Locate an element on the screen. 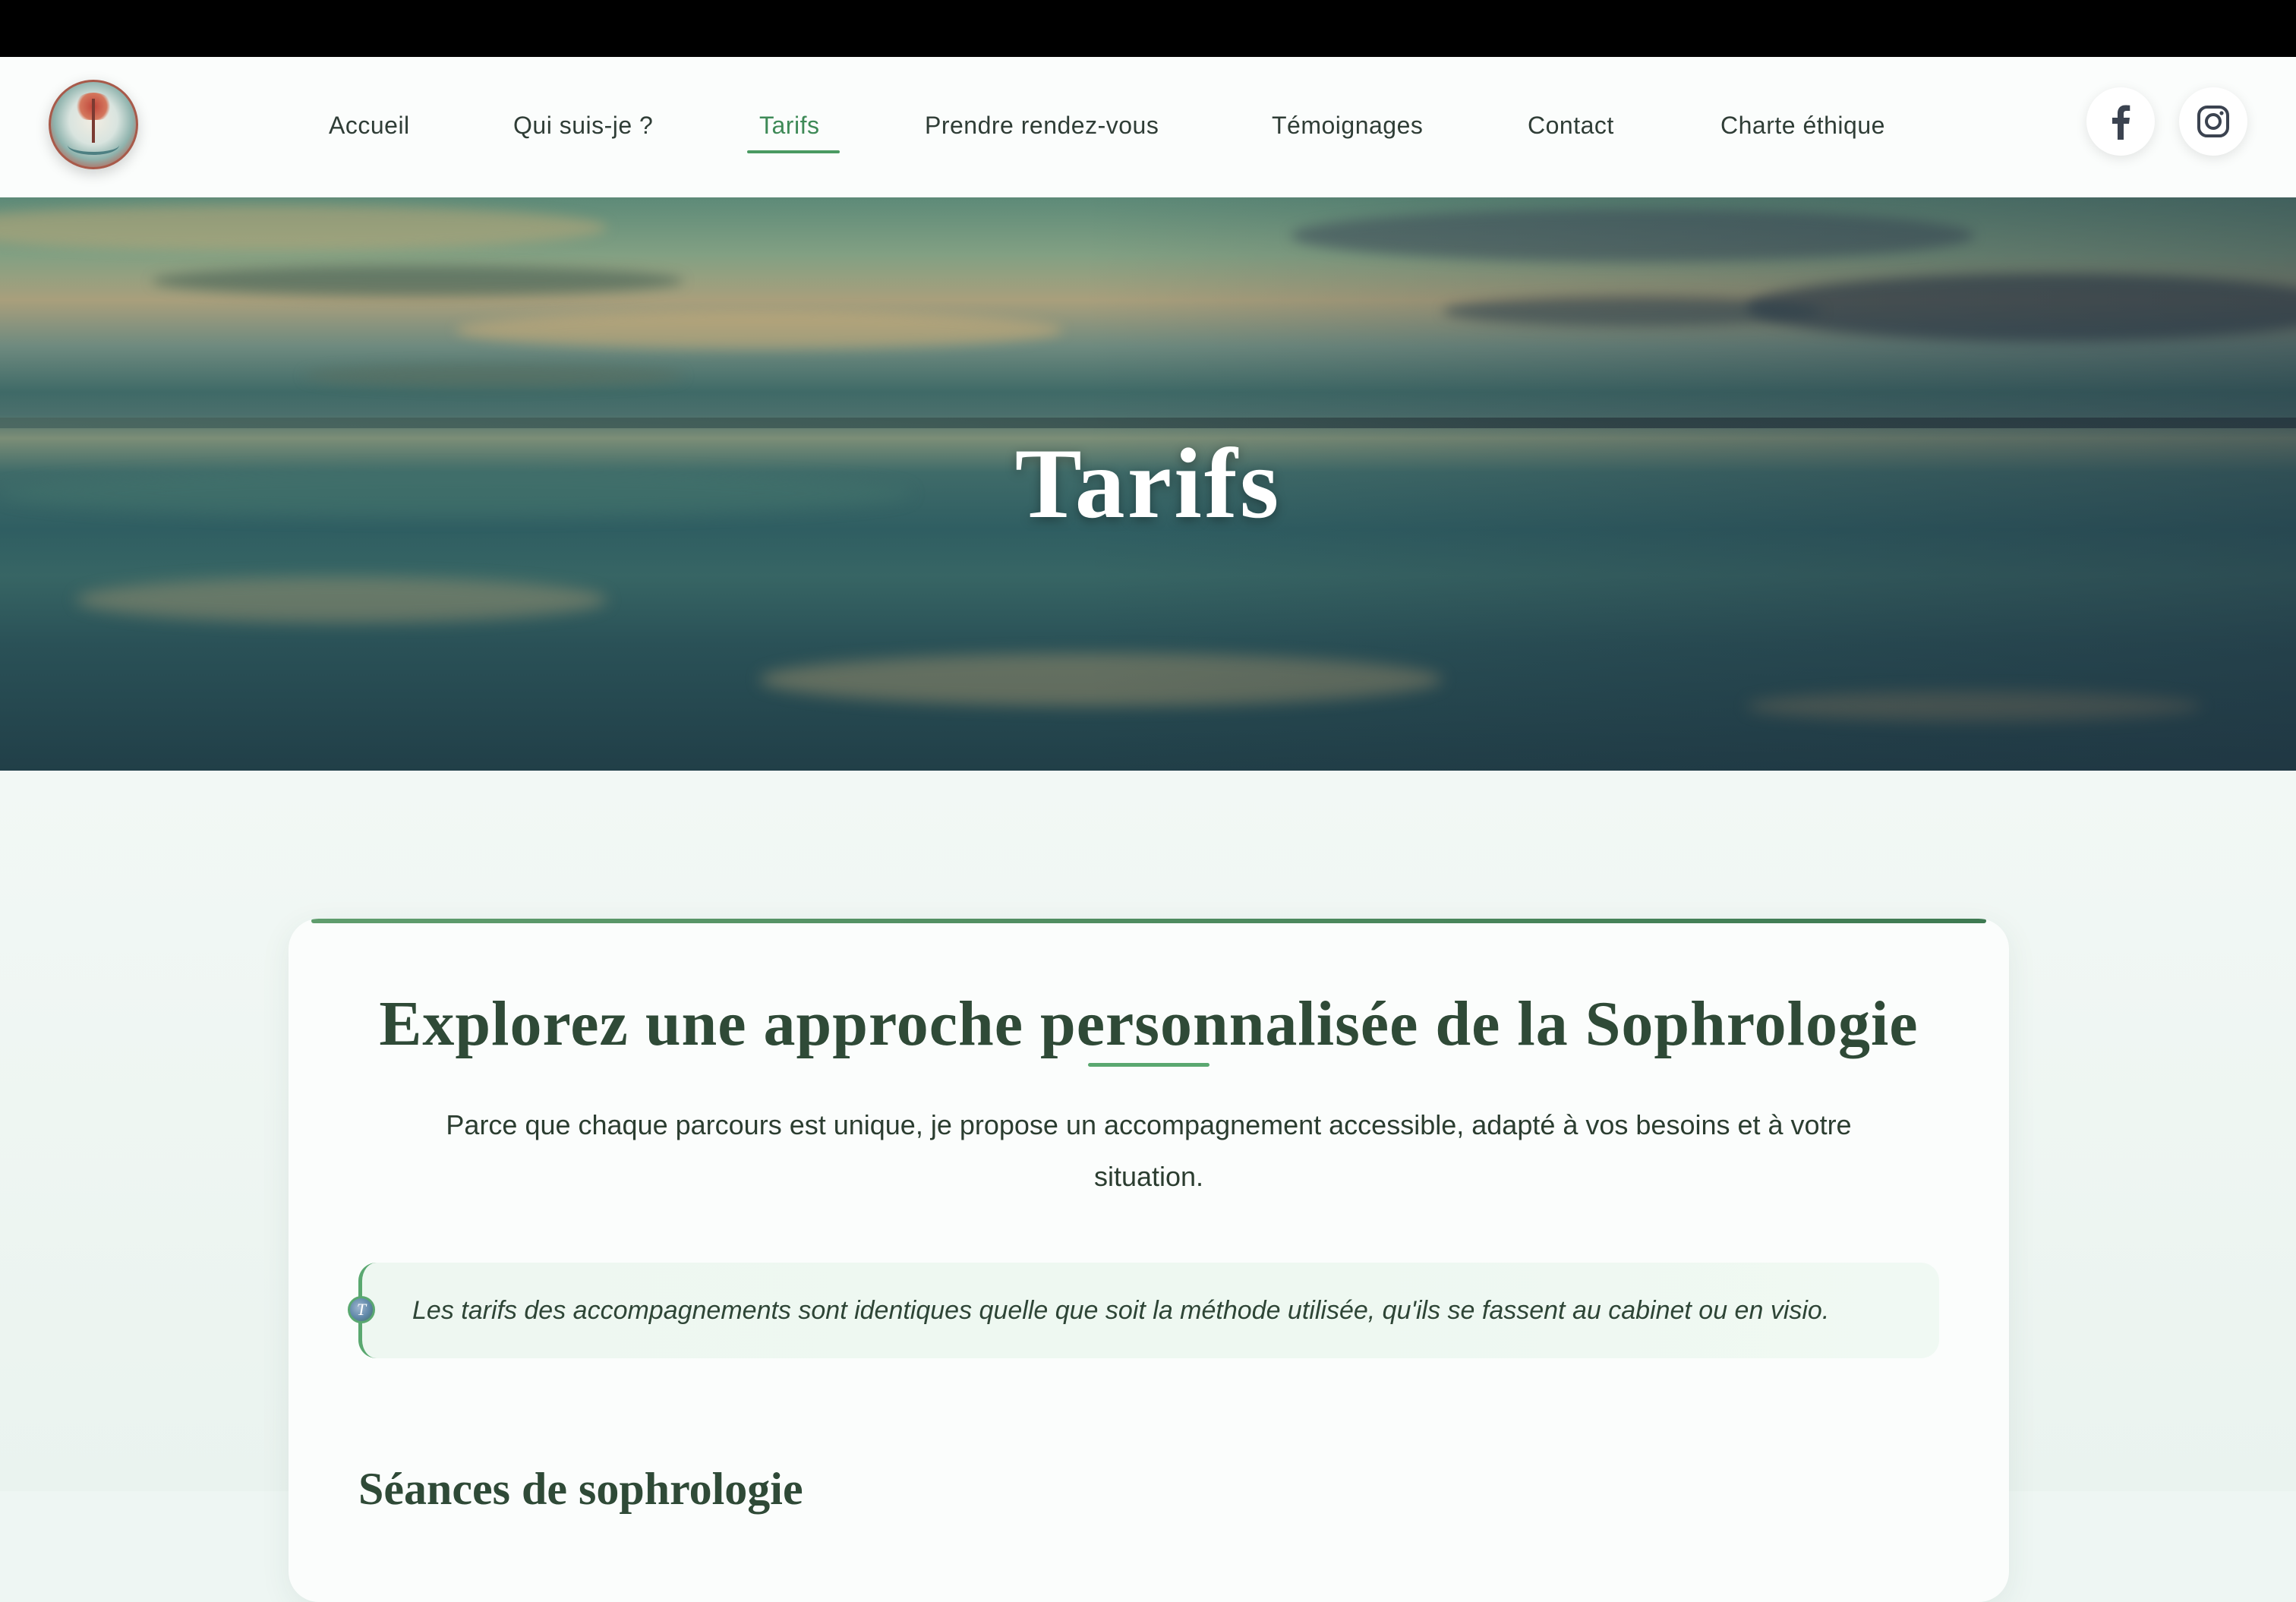 Image resolution: width=2296 pixels, height=1602 pixels. instagram-button is located at coordinates (2213, 122).